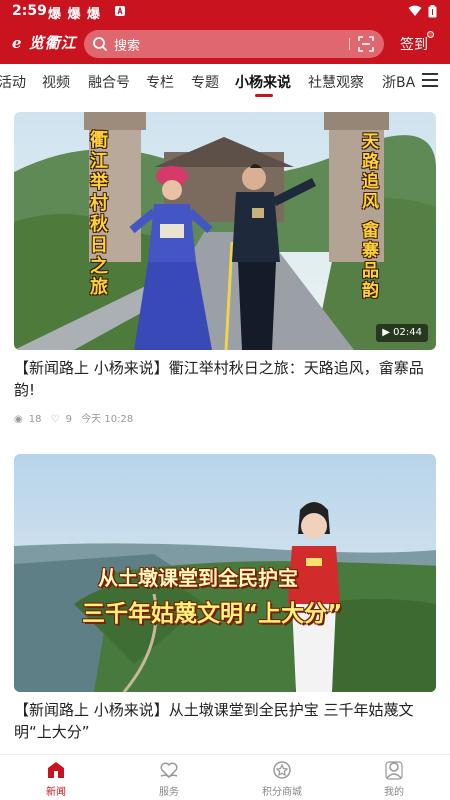 This screenshot has height=800, width=450. I want to click on thumbnail-headline-line1: 从土墩课堂到全民护宝, so click(198, 578).